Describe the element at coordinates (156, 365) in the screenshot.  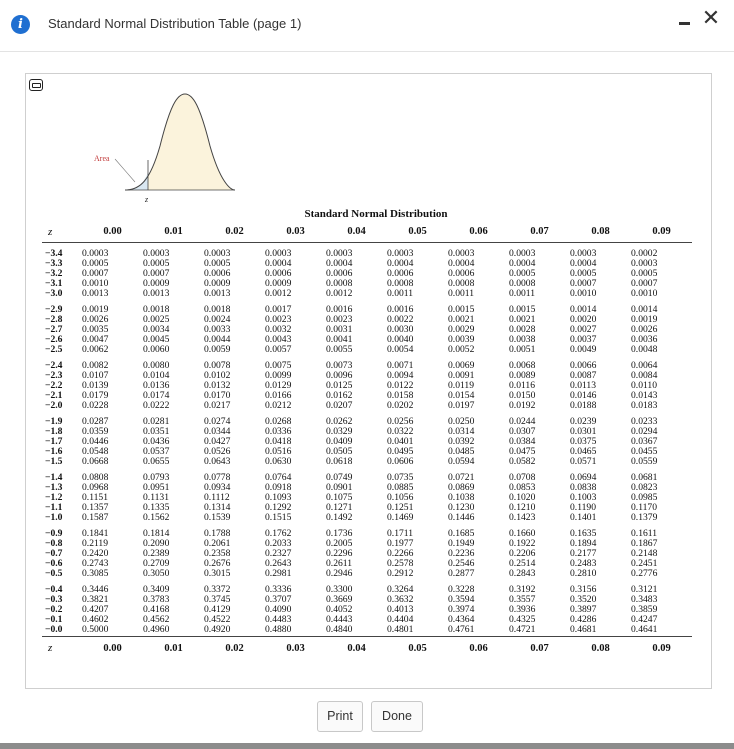
I see `probability-cell: 0.0080` at that location.